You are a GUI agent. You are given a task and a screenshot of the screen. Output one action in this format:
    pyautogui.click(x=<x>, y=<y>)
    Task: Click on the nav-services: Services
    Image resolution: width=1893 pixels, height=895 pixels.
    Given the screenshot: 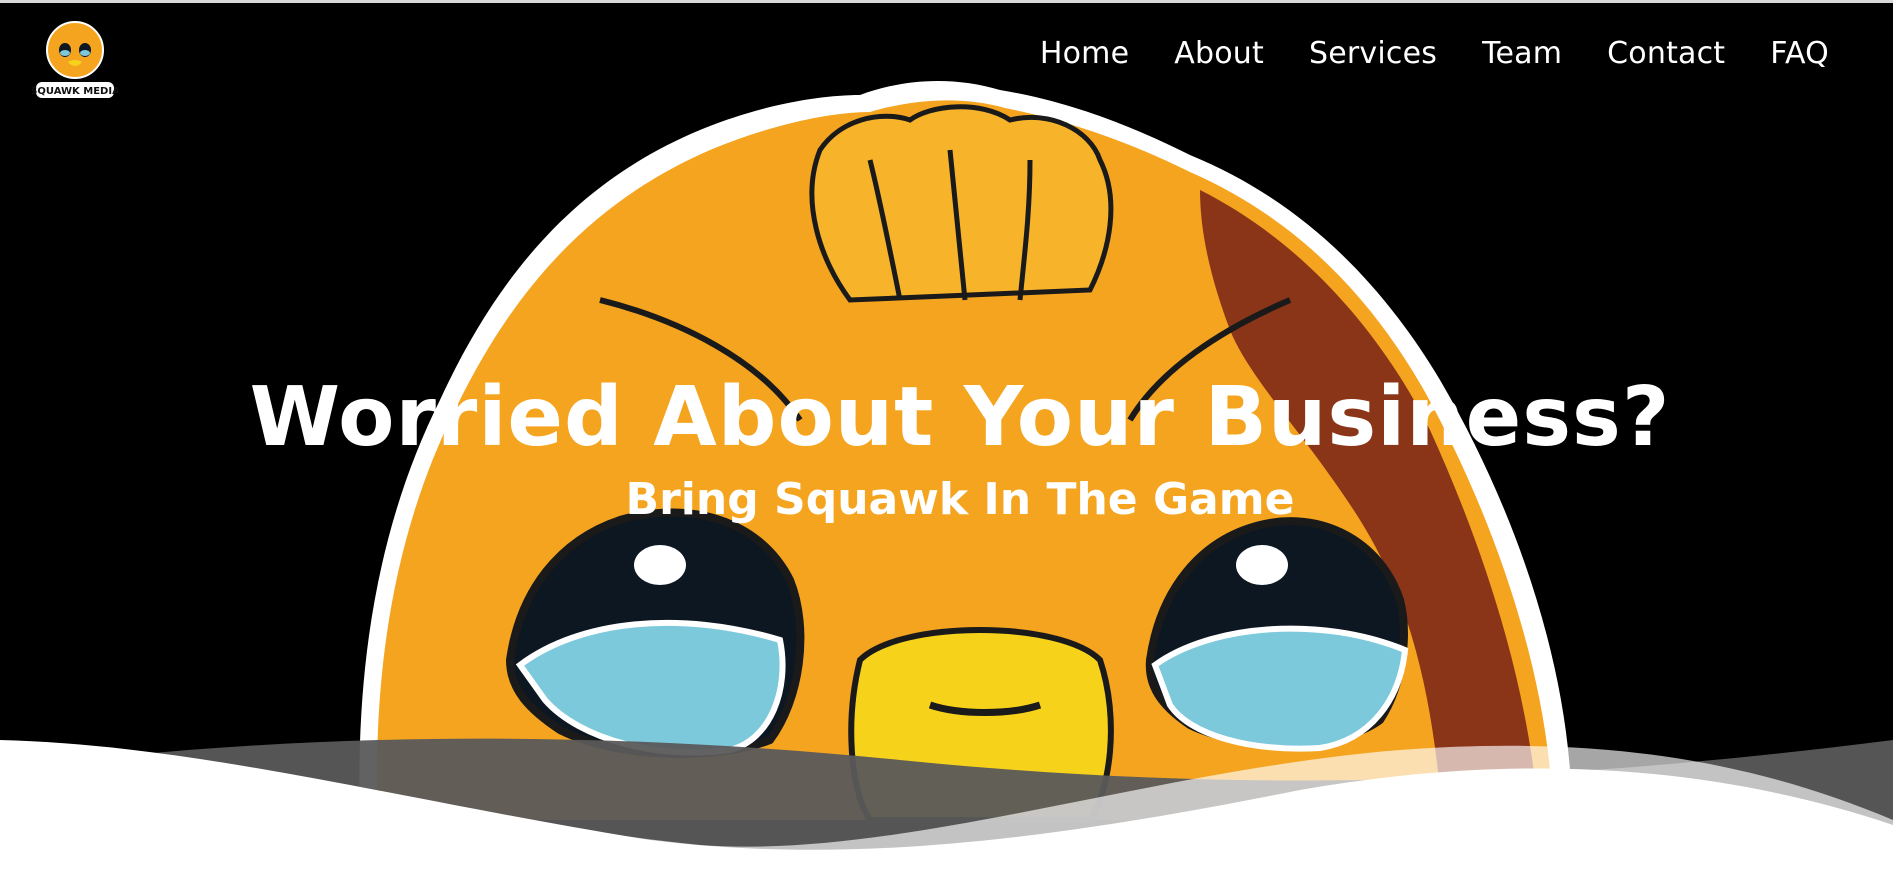 What is the action you would take?
    pyautogui.click(x=1373, y=53)
    